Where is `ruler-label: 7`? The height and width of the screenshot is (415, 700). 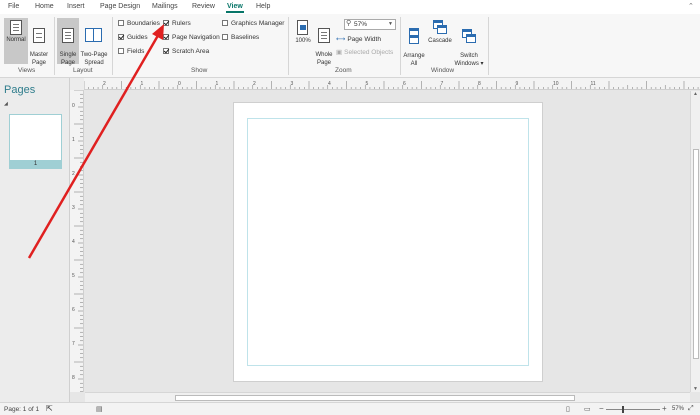 ruler-label: 7 is located at coordinates (442, 84).